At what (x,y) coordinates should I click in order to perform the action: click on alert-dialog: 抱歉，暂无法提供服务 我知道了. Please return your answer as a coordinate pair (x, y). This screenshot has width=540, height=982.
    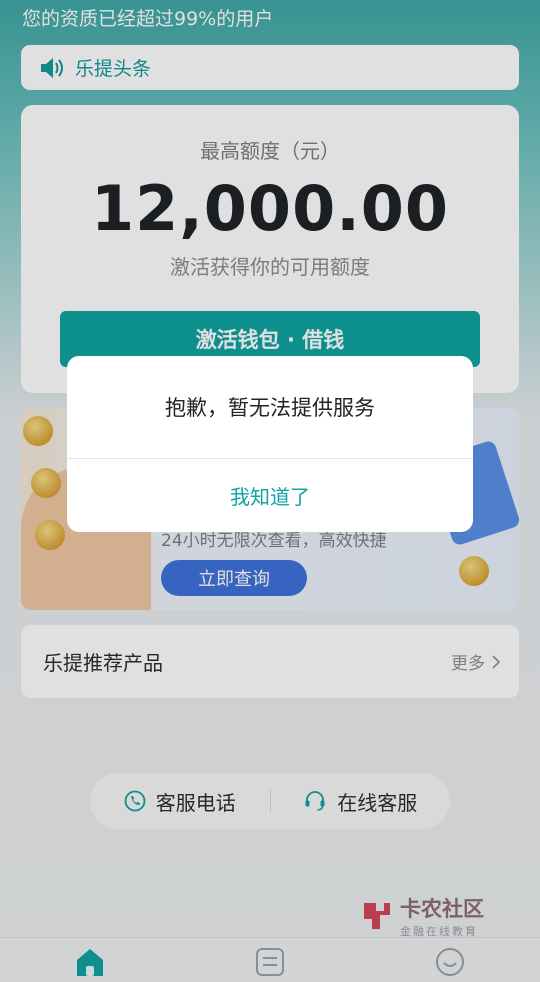
    Looking at the image, I should click on (270, 444).